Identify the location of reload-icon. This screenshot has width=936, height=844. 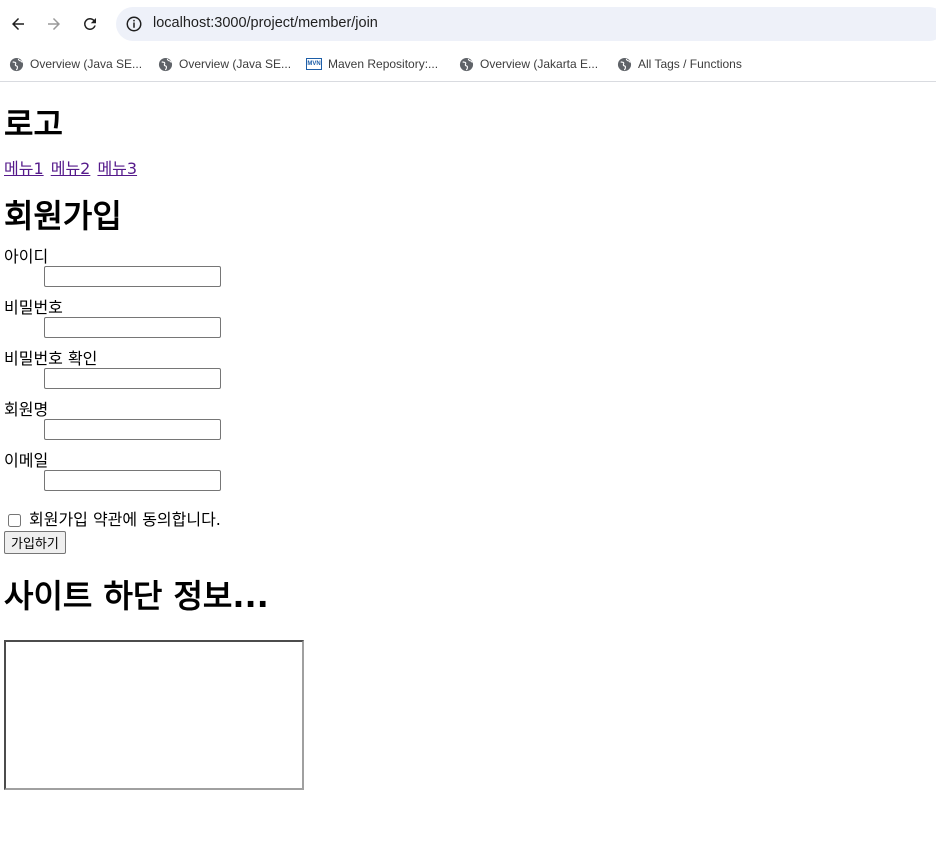
(90, 23).